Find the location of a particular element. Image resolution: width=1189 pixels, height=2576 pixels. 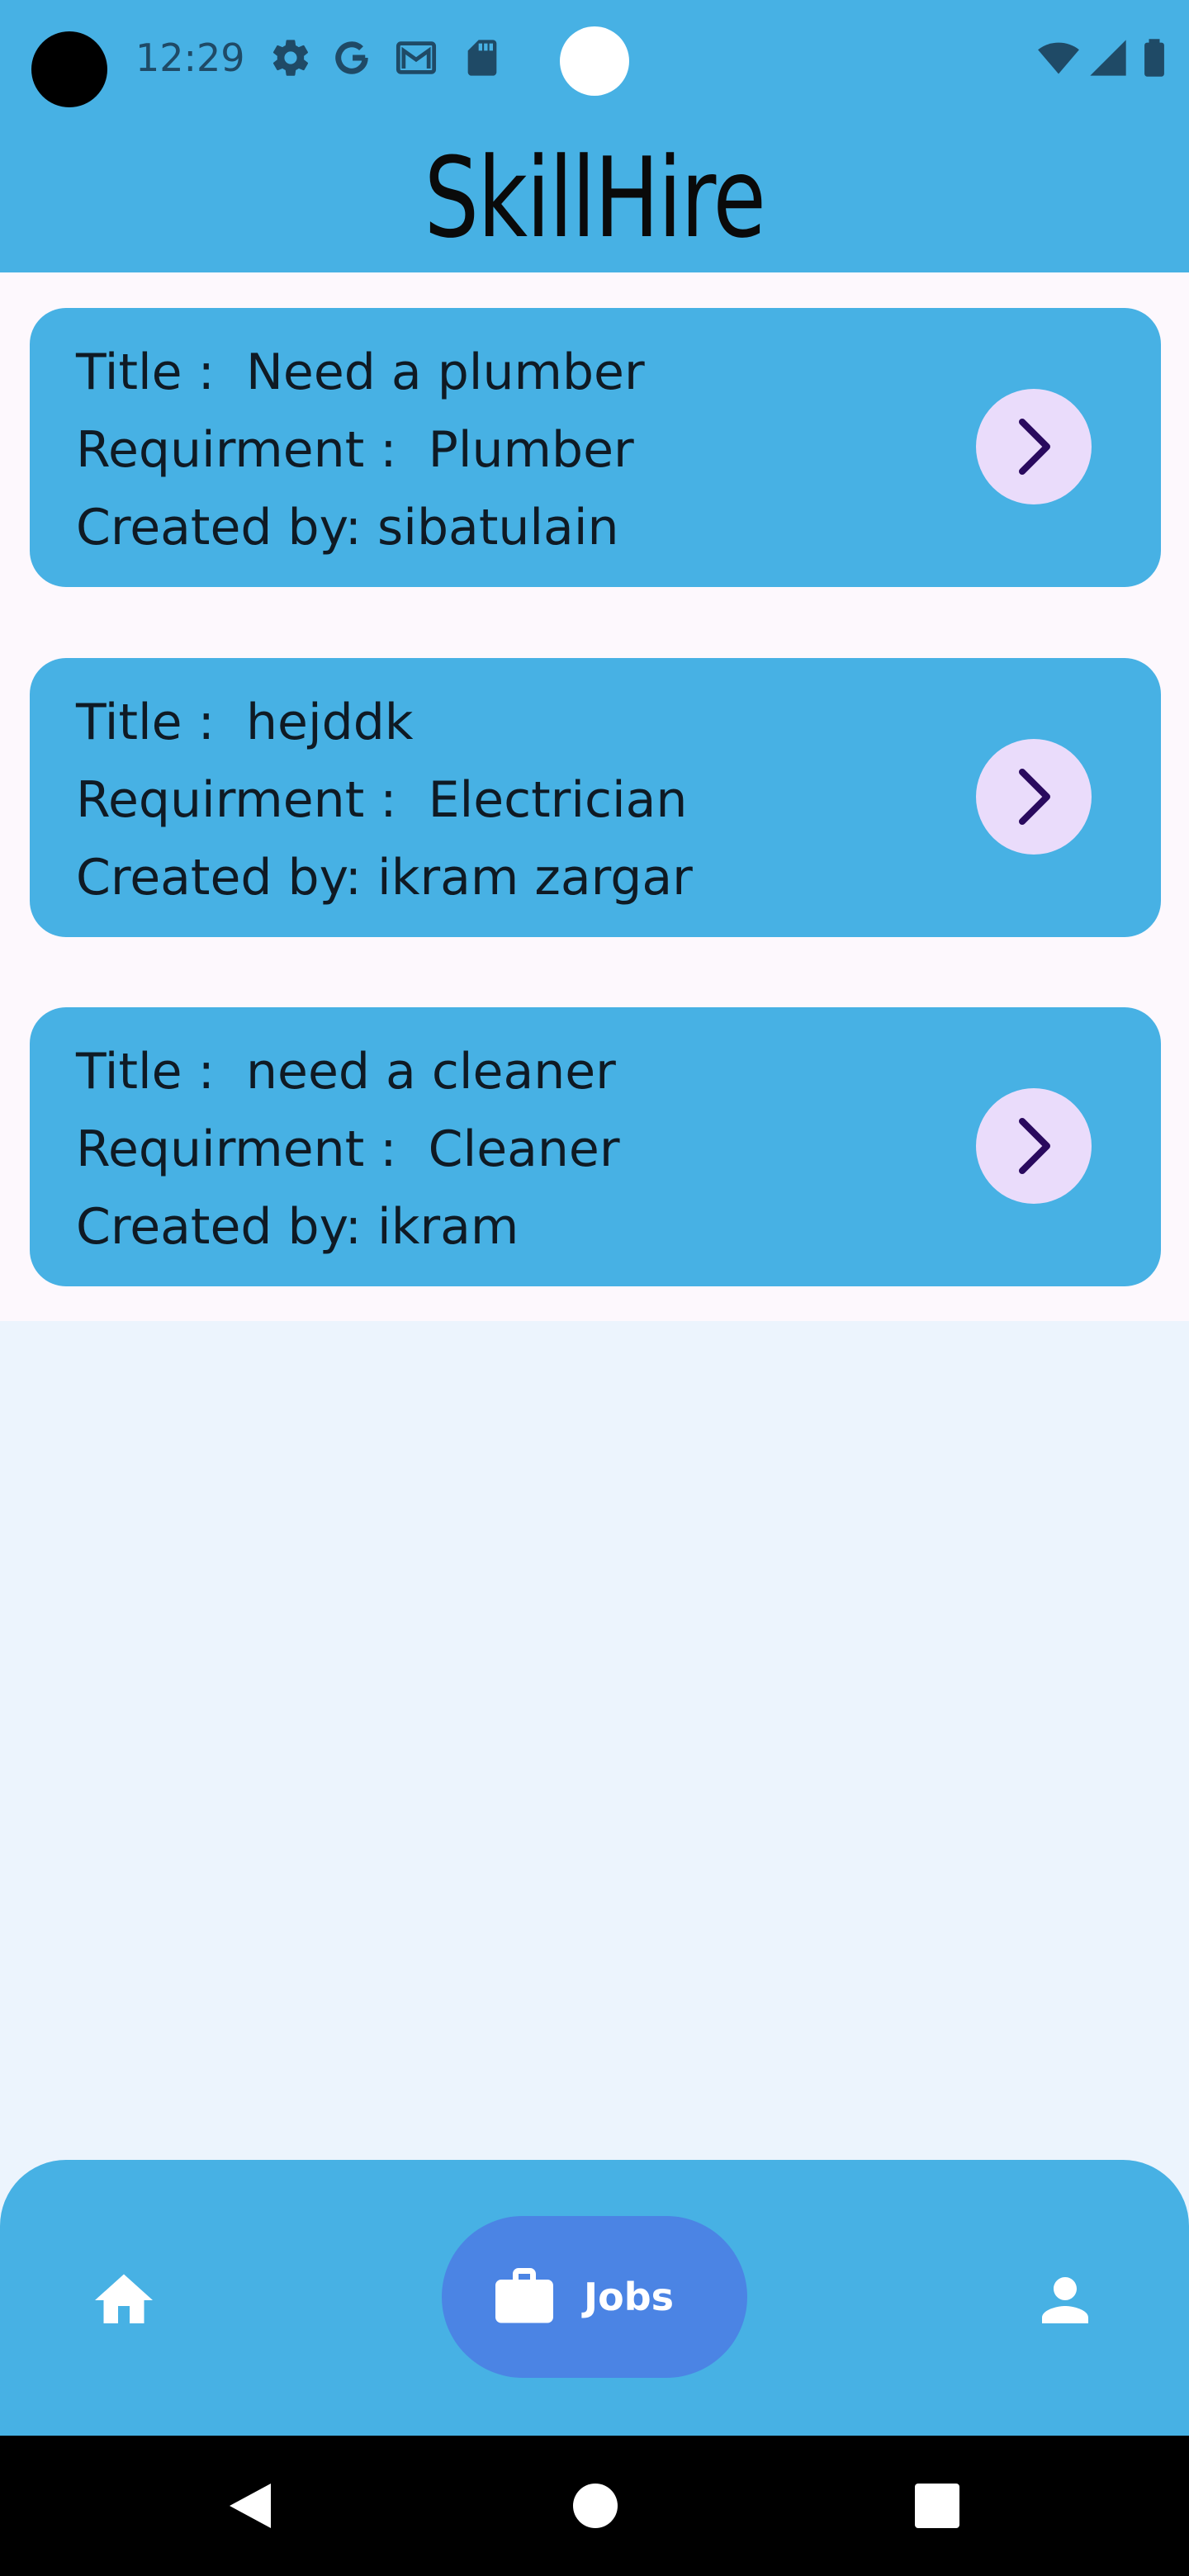

camera-notch is located at coordinates (594, 61).